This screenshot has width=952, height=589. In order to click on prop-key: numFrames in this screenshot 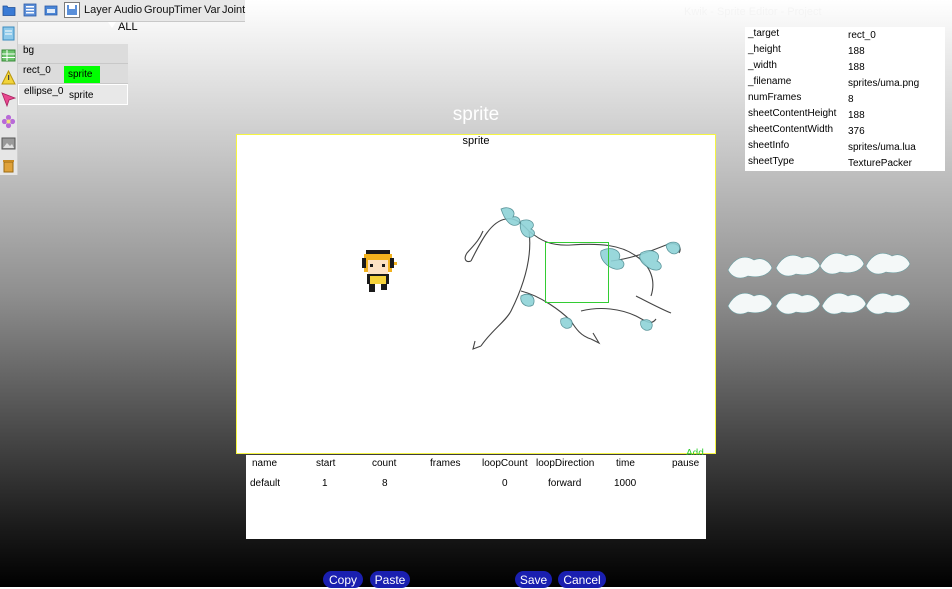, I will do `click(775, 97)`.